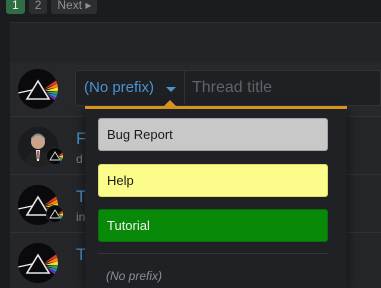 Image resolution: width=381 pixels, height=288 pixels. What do you see at coordinates (81, 217) in the screenshot?
I see `thread-meta-text: in` at bounding box center [81, 217].